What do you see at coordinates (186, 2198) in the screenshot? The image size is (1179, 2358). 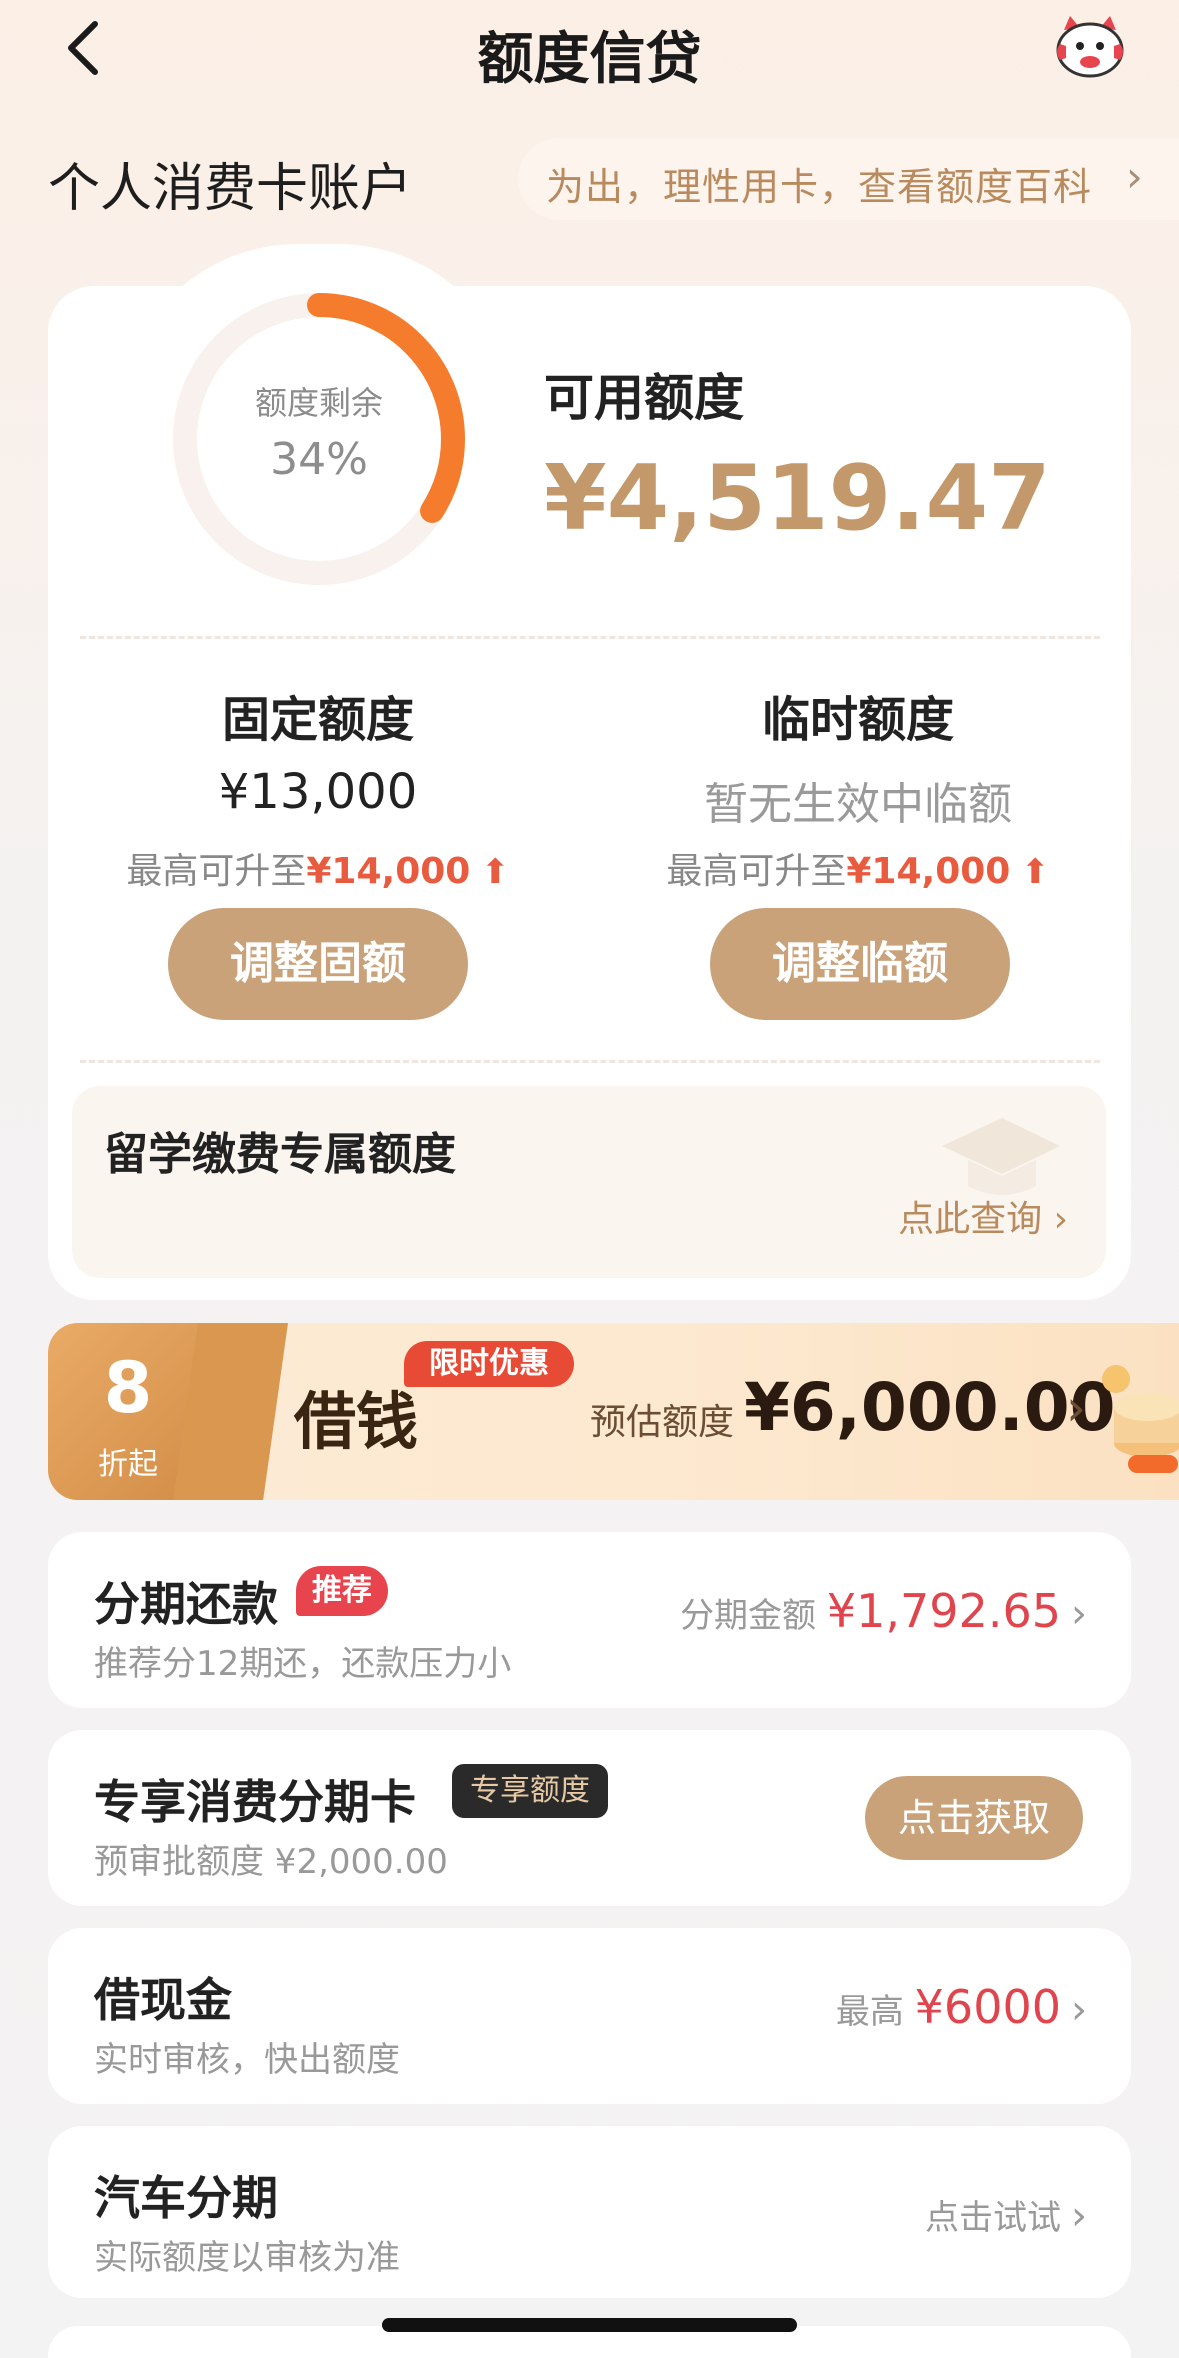 I see `row-title: 汽车分期` at bounding box center [186, 2198].